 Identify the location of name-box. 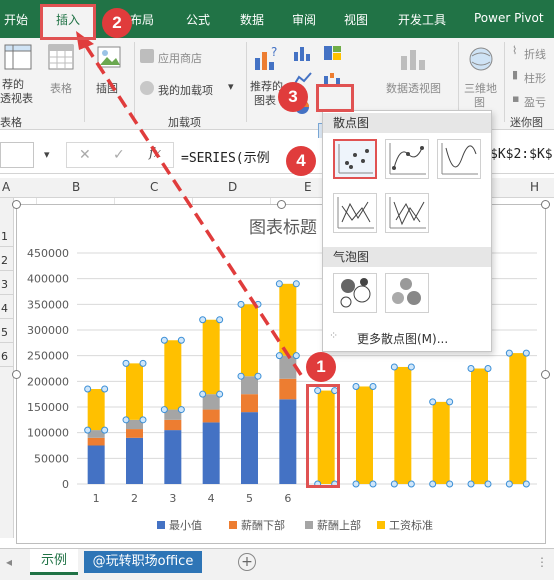
(17, 155).